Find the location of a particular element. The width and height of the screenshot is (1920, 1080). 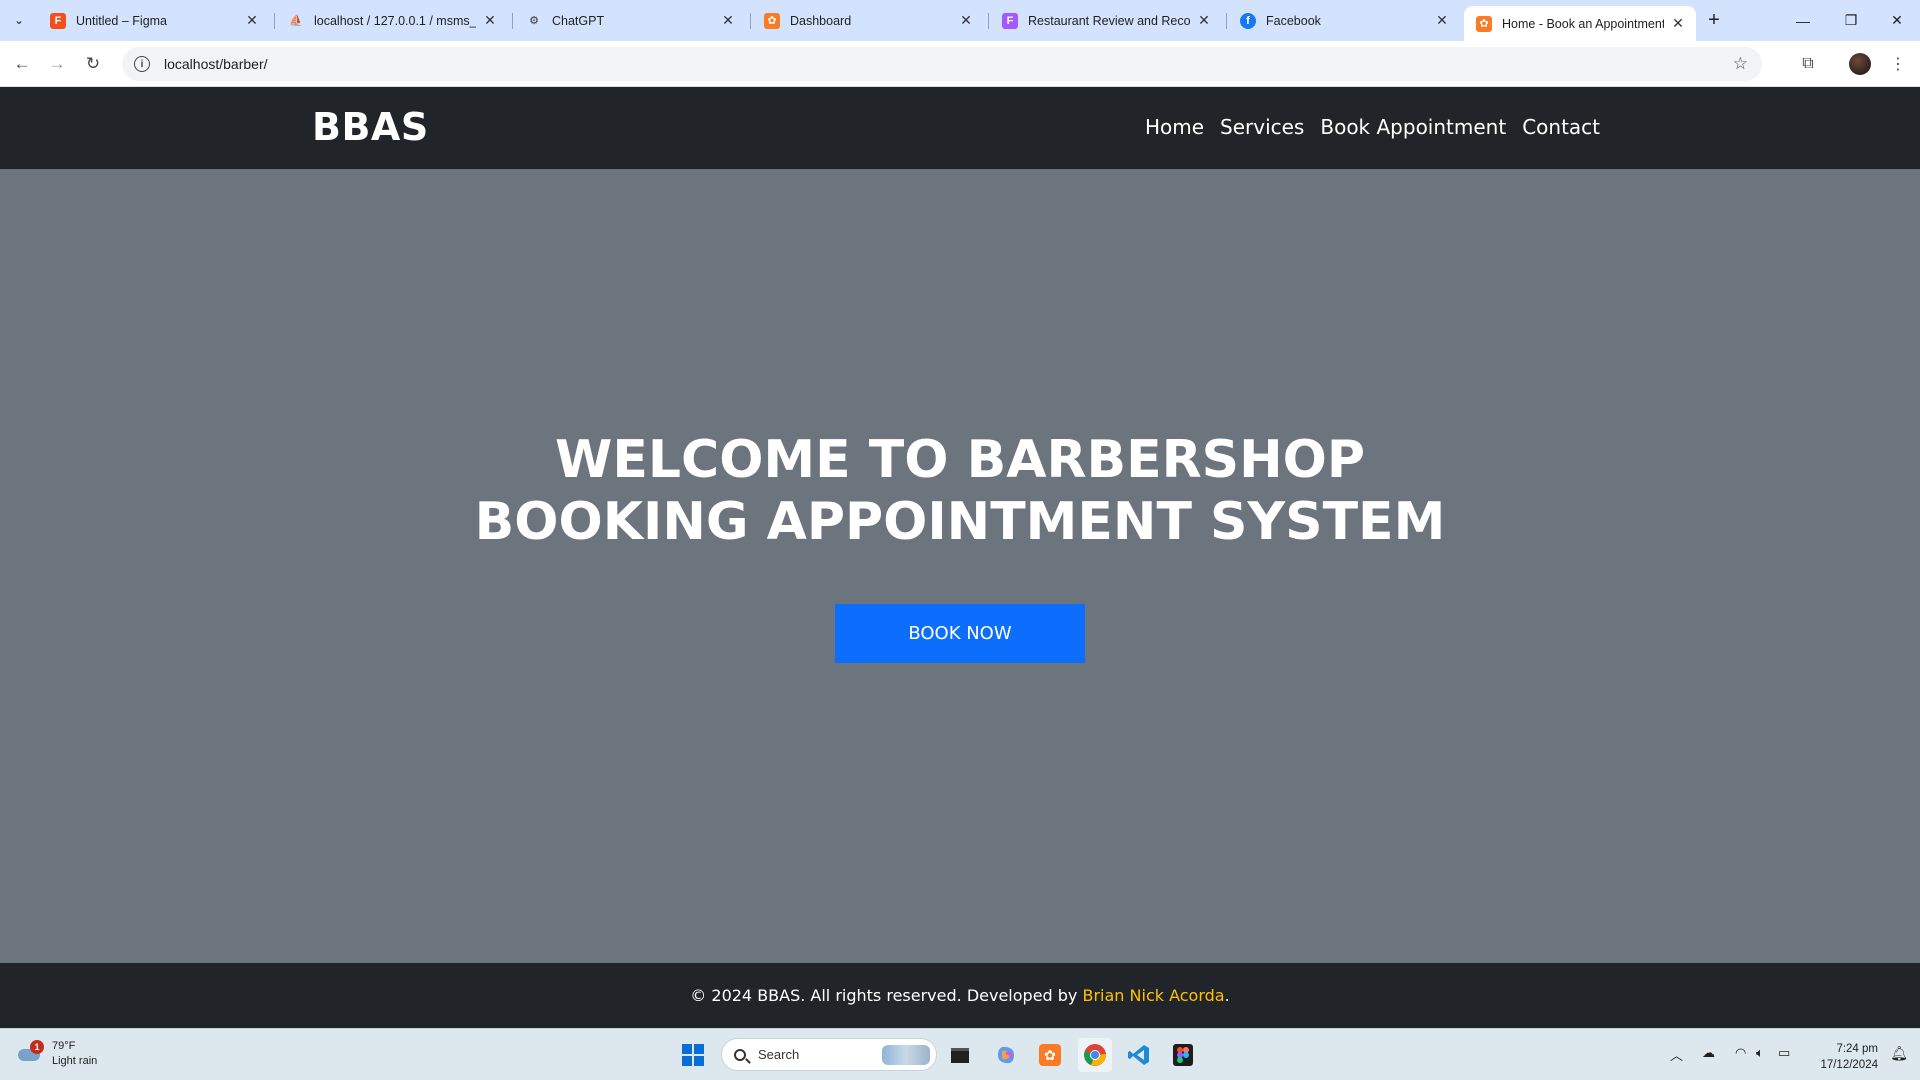

weather-widget: 1 79°F Light rain is located at coordinates (56, 1054).